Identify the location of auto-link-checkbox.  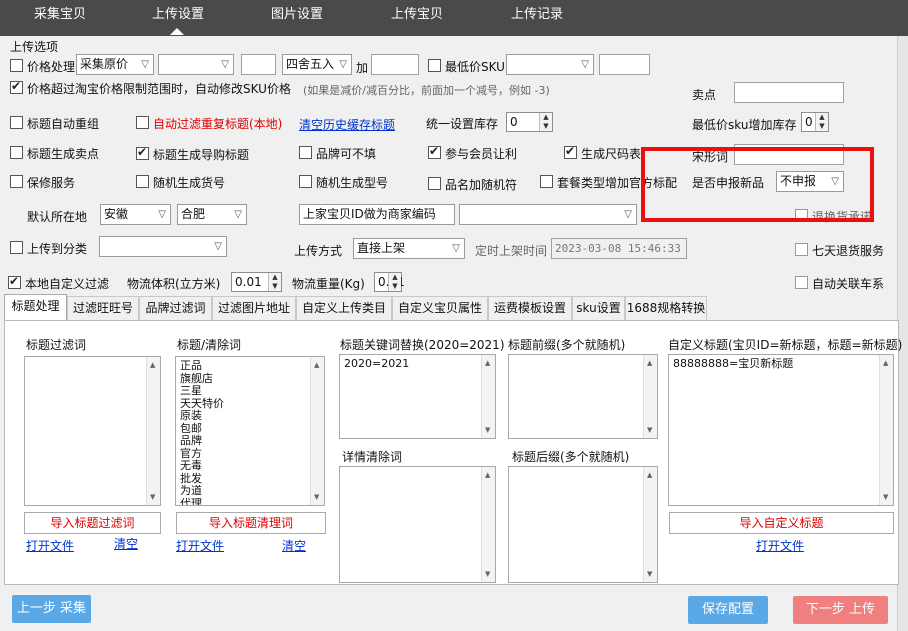
(801, 282).